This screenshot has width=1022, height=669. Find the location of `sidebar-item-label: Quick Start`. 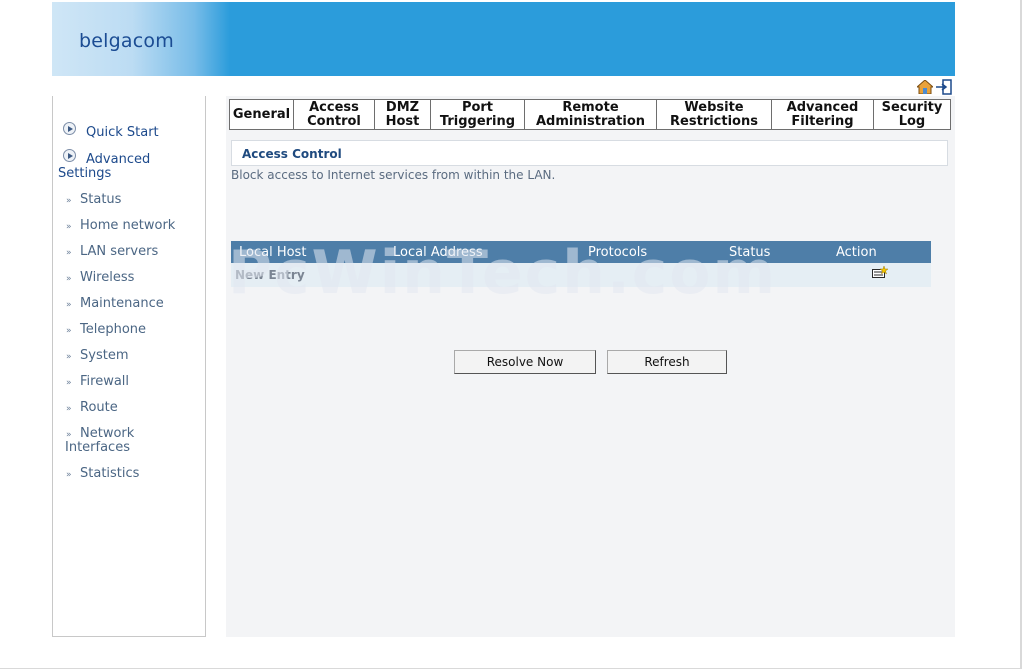

sidebar-item-label: Quick Start is located at coordinates (122, 132).